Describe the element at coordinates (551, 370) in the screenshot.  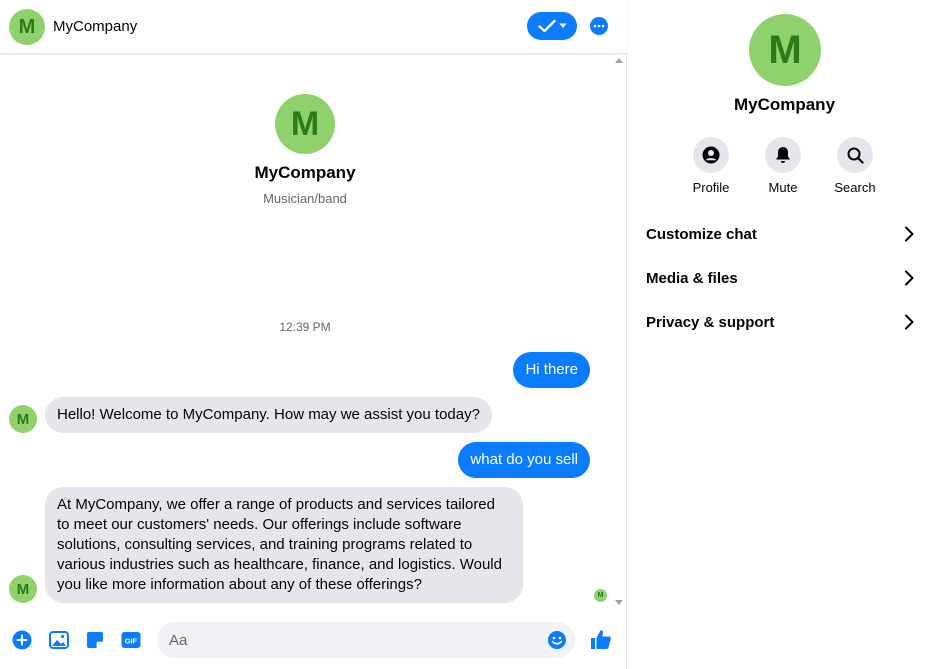
I see `outgoing-message: Hi there` at that location.